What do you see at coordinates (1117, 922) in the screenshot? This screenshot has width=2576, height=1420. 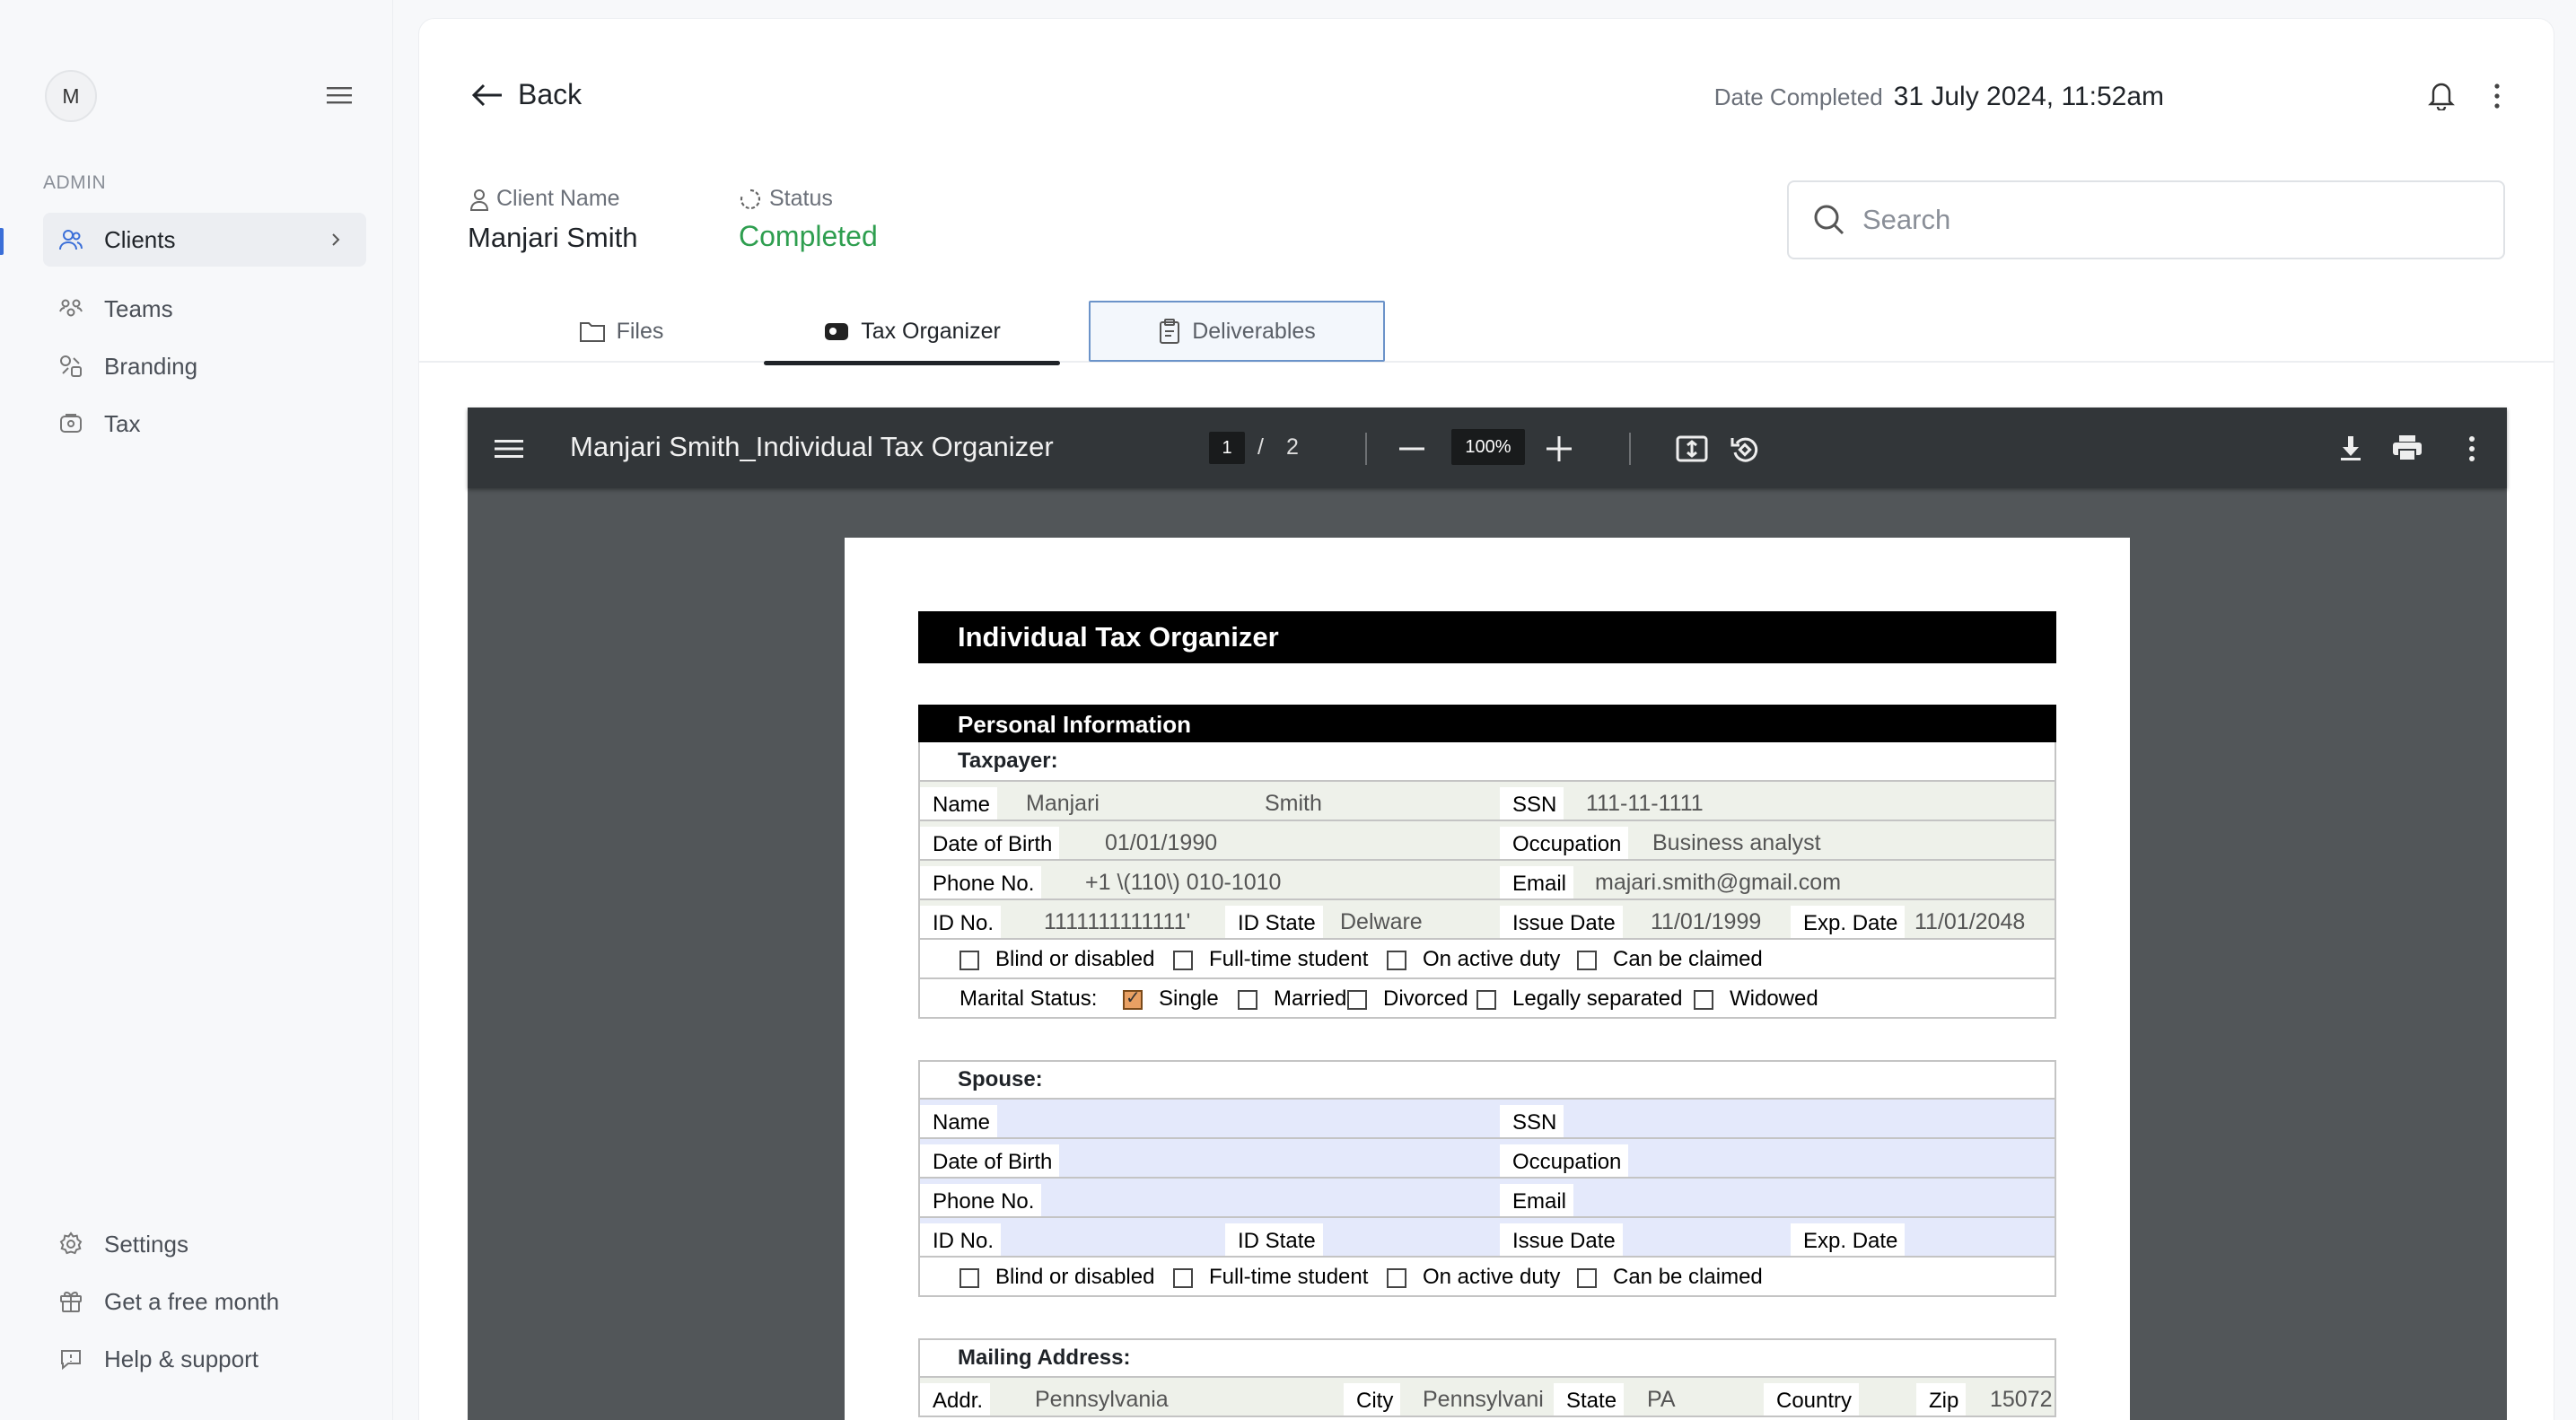 I see `id-number-field: 1111111111111'` at bounding box center [1117, 922].